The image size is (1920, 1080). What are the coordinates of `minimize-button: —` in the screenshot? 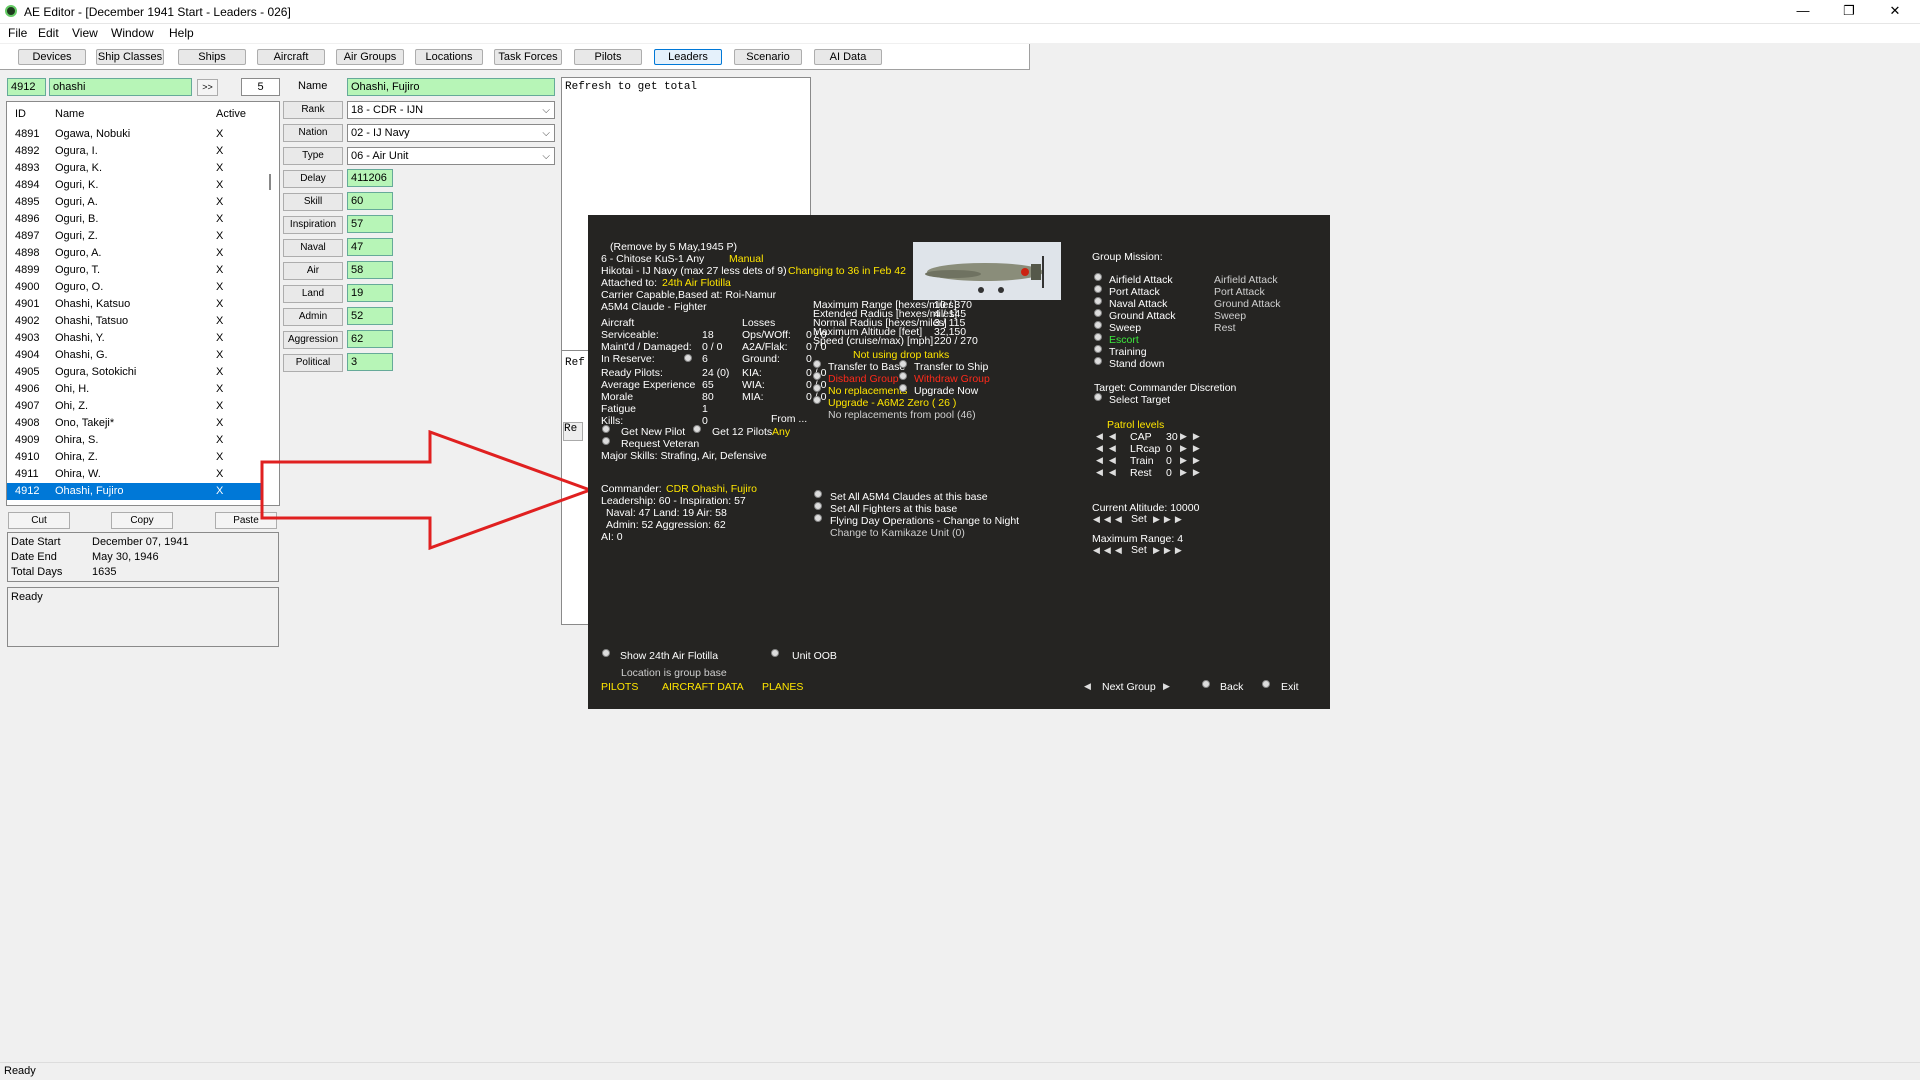 It's located at (1803, 12).